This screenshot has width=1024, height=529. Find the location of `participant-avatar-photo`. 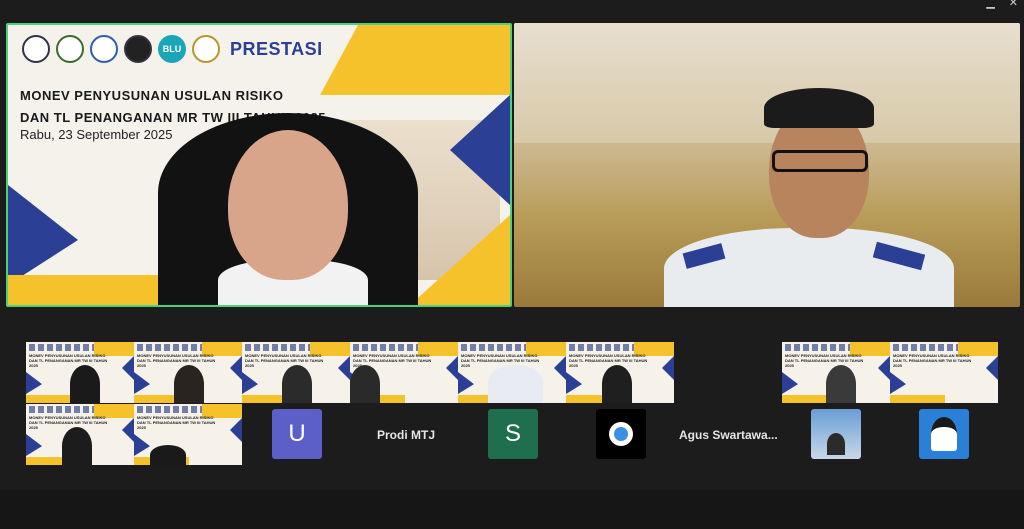

participant-avatar-photo is located at coordinates (836, 434).